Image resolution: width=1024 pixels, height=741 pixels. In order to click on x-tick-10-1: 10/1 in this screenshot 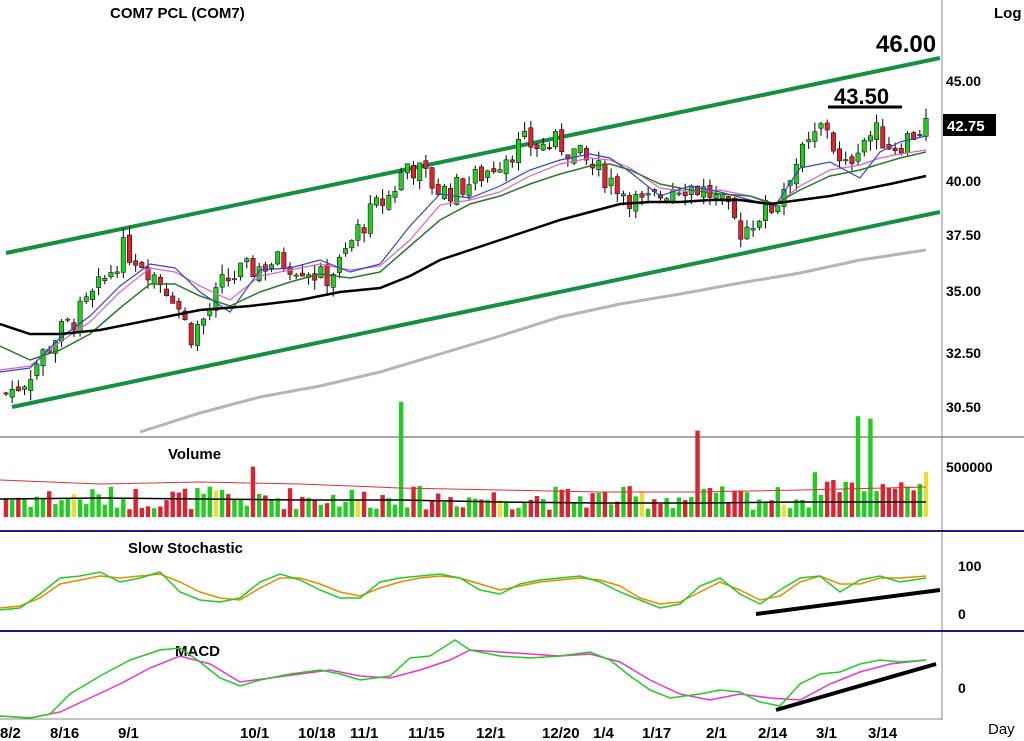, I will do `click(254, 733)`.